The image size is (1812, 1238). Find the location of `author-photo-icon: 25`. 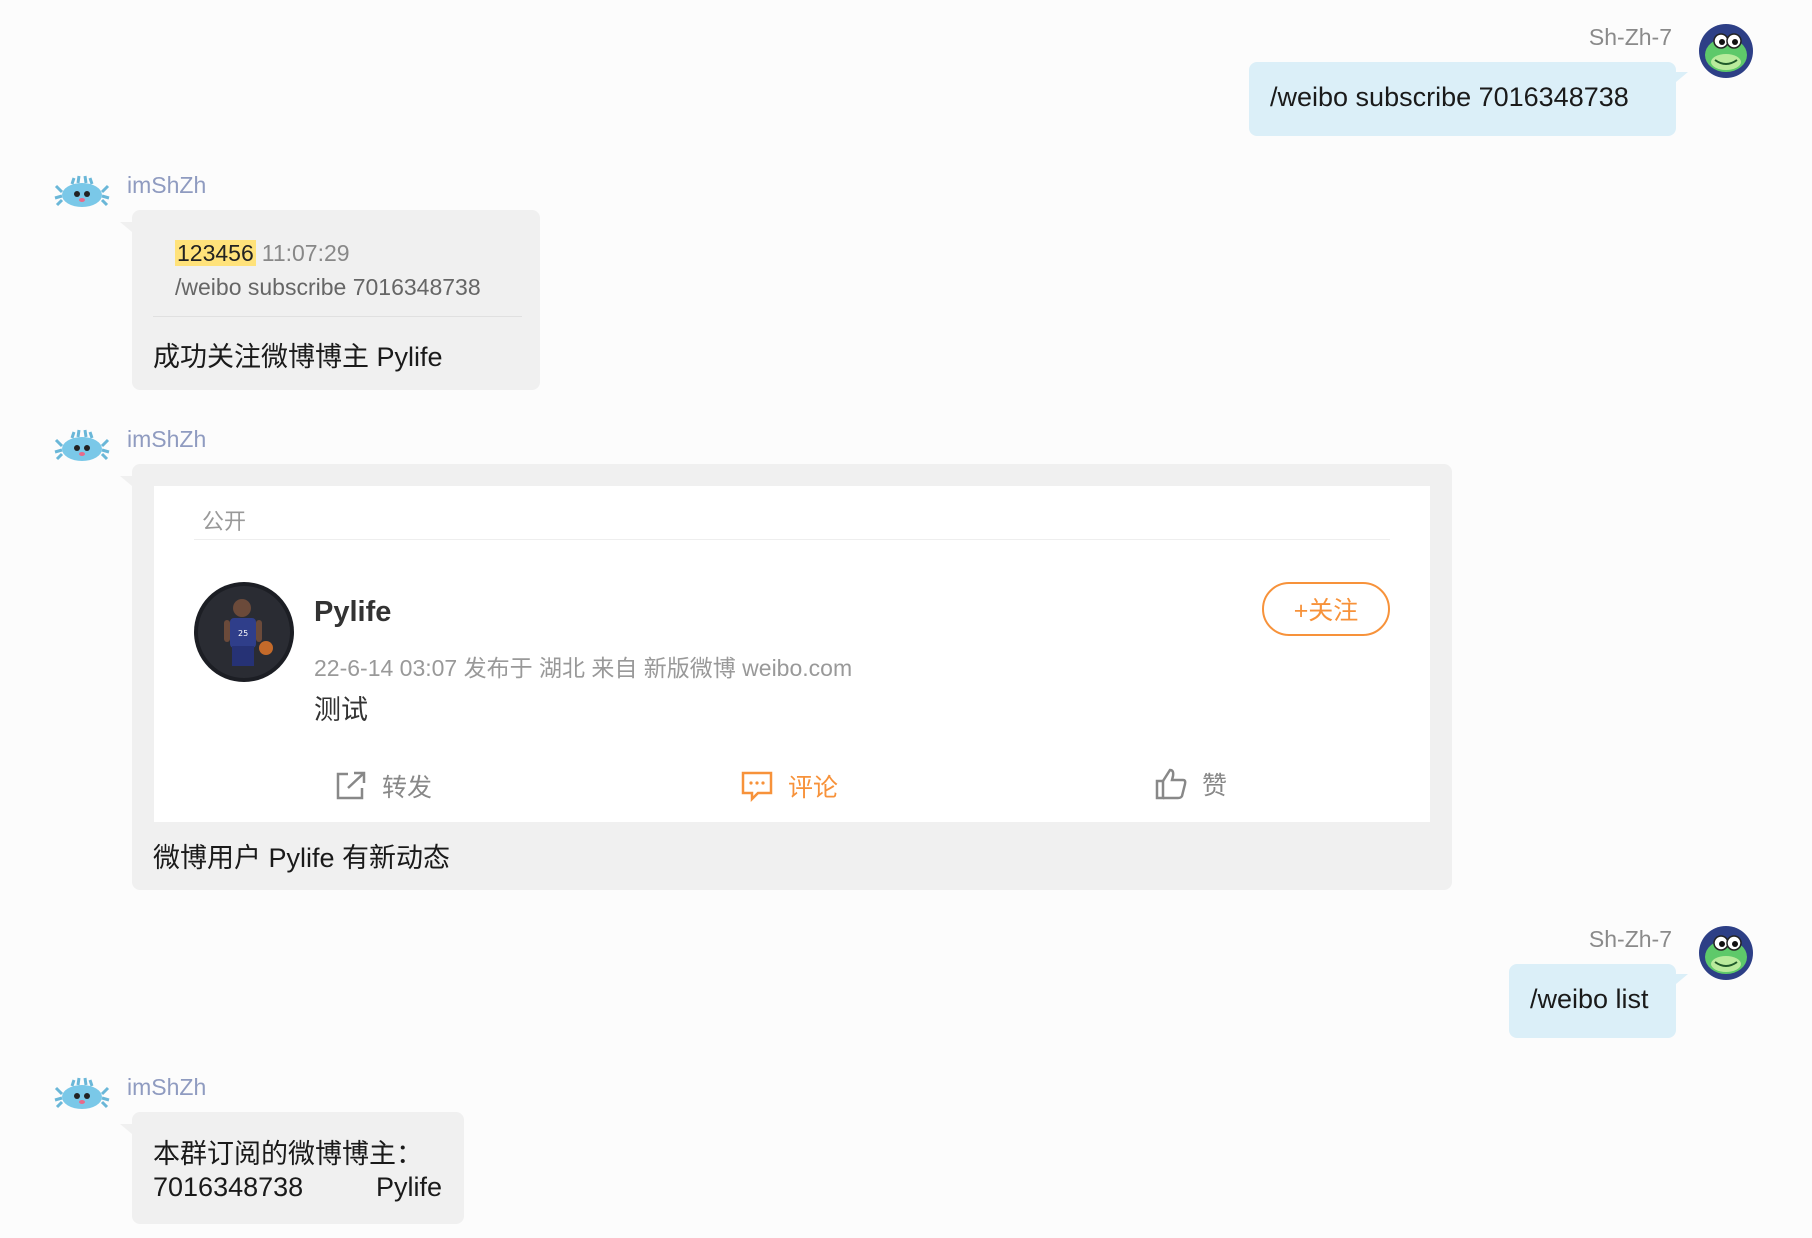

author-photo-icon: 25 is located at coordinates (244, 632).